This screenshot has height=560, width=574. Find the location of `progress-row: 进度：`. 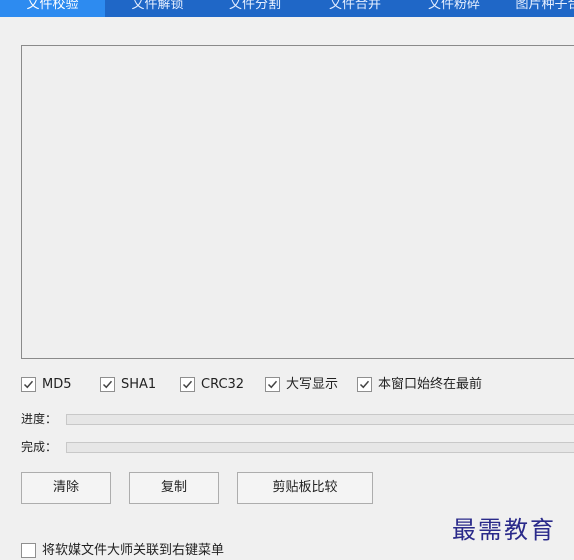

progress-row: 进度： is located at coordinates (297, 419).